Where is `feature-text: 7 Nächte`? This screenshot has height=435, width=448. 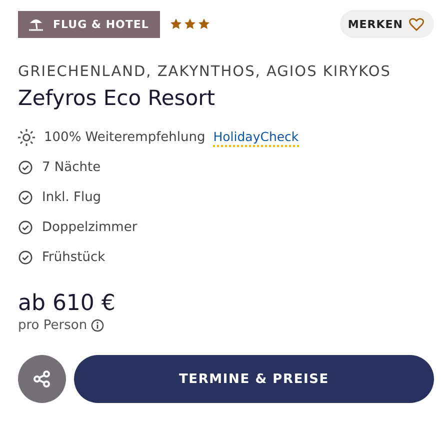 feature-text: 7 Nächte is located at coordinates (71, 167).